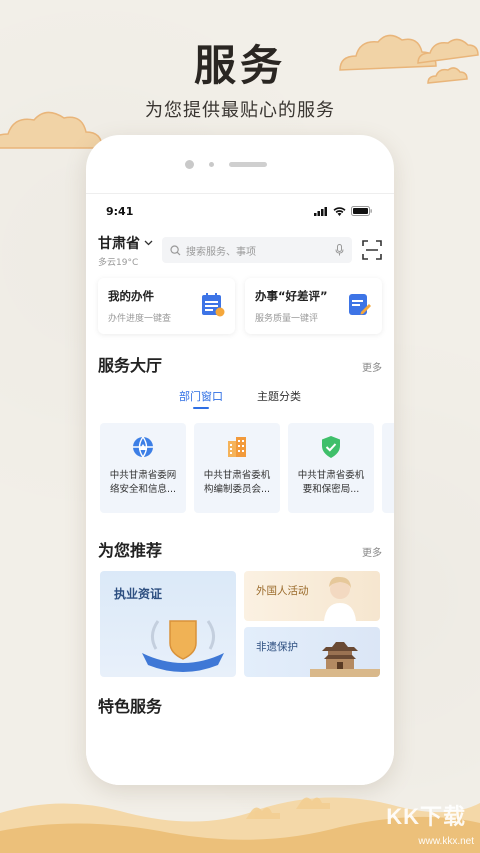 Image resolution: width=480 pixels, height=853 pixels. Describe the element at coordinates (248, 164) in the screenshot. I see `speaker-icon` at that location.